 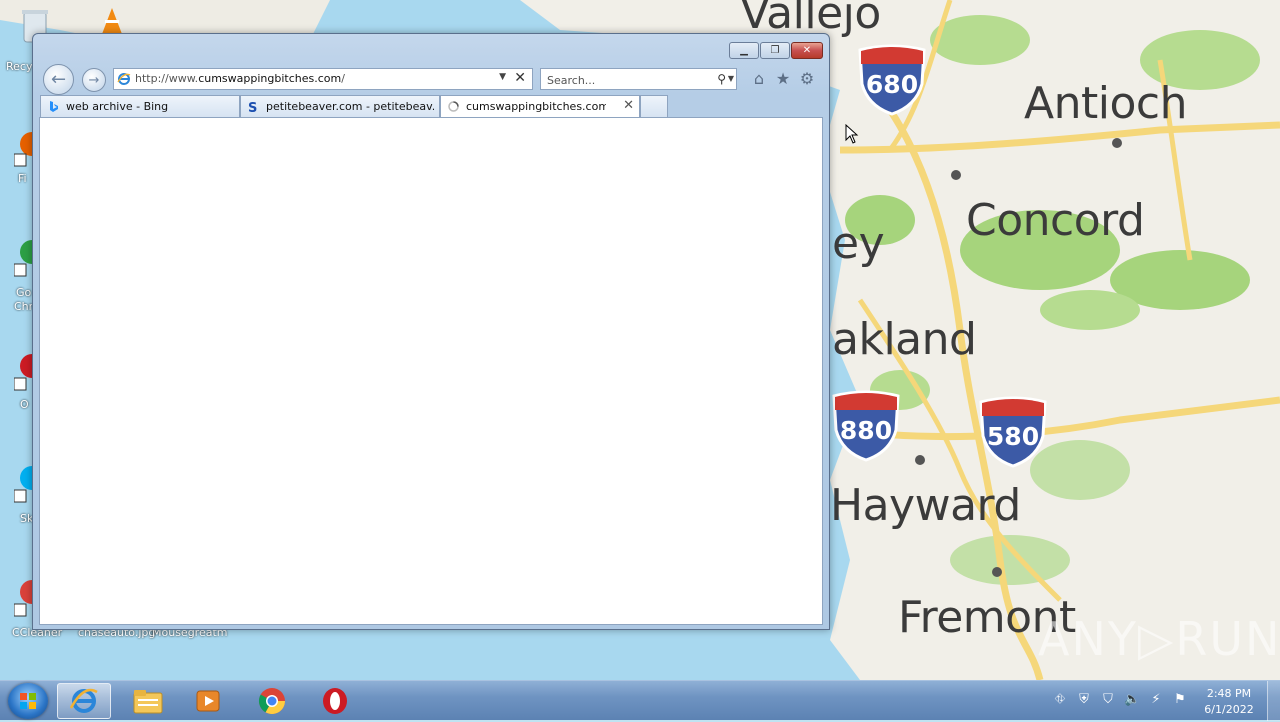 I want to click on svg-text: S, so click(x=252, y=107).